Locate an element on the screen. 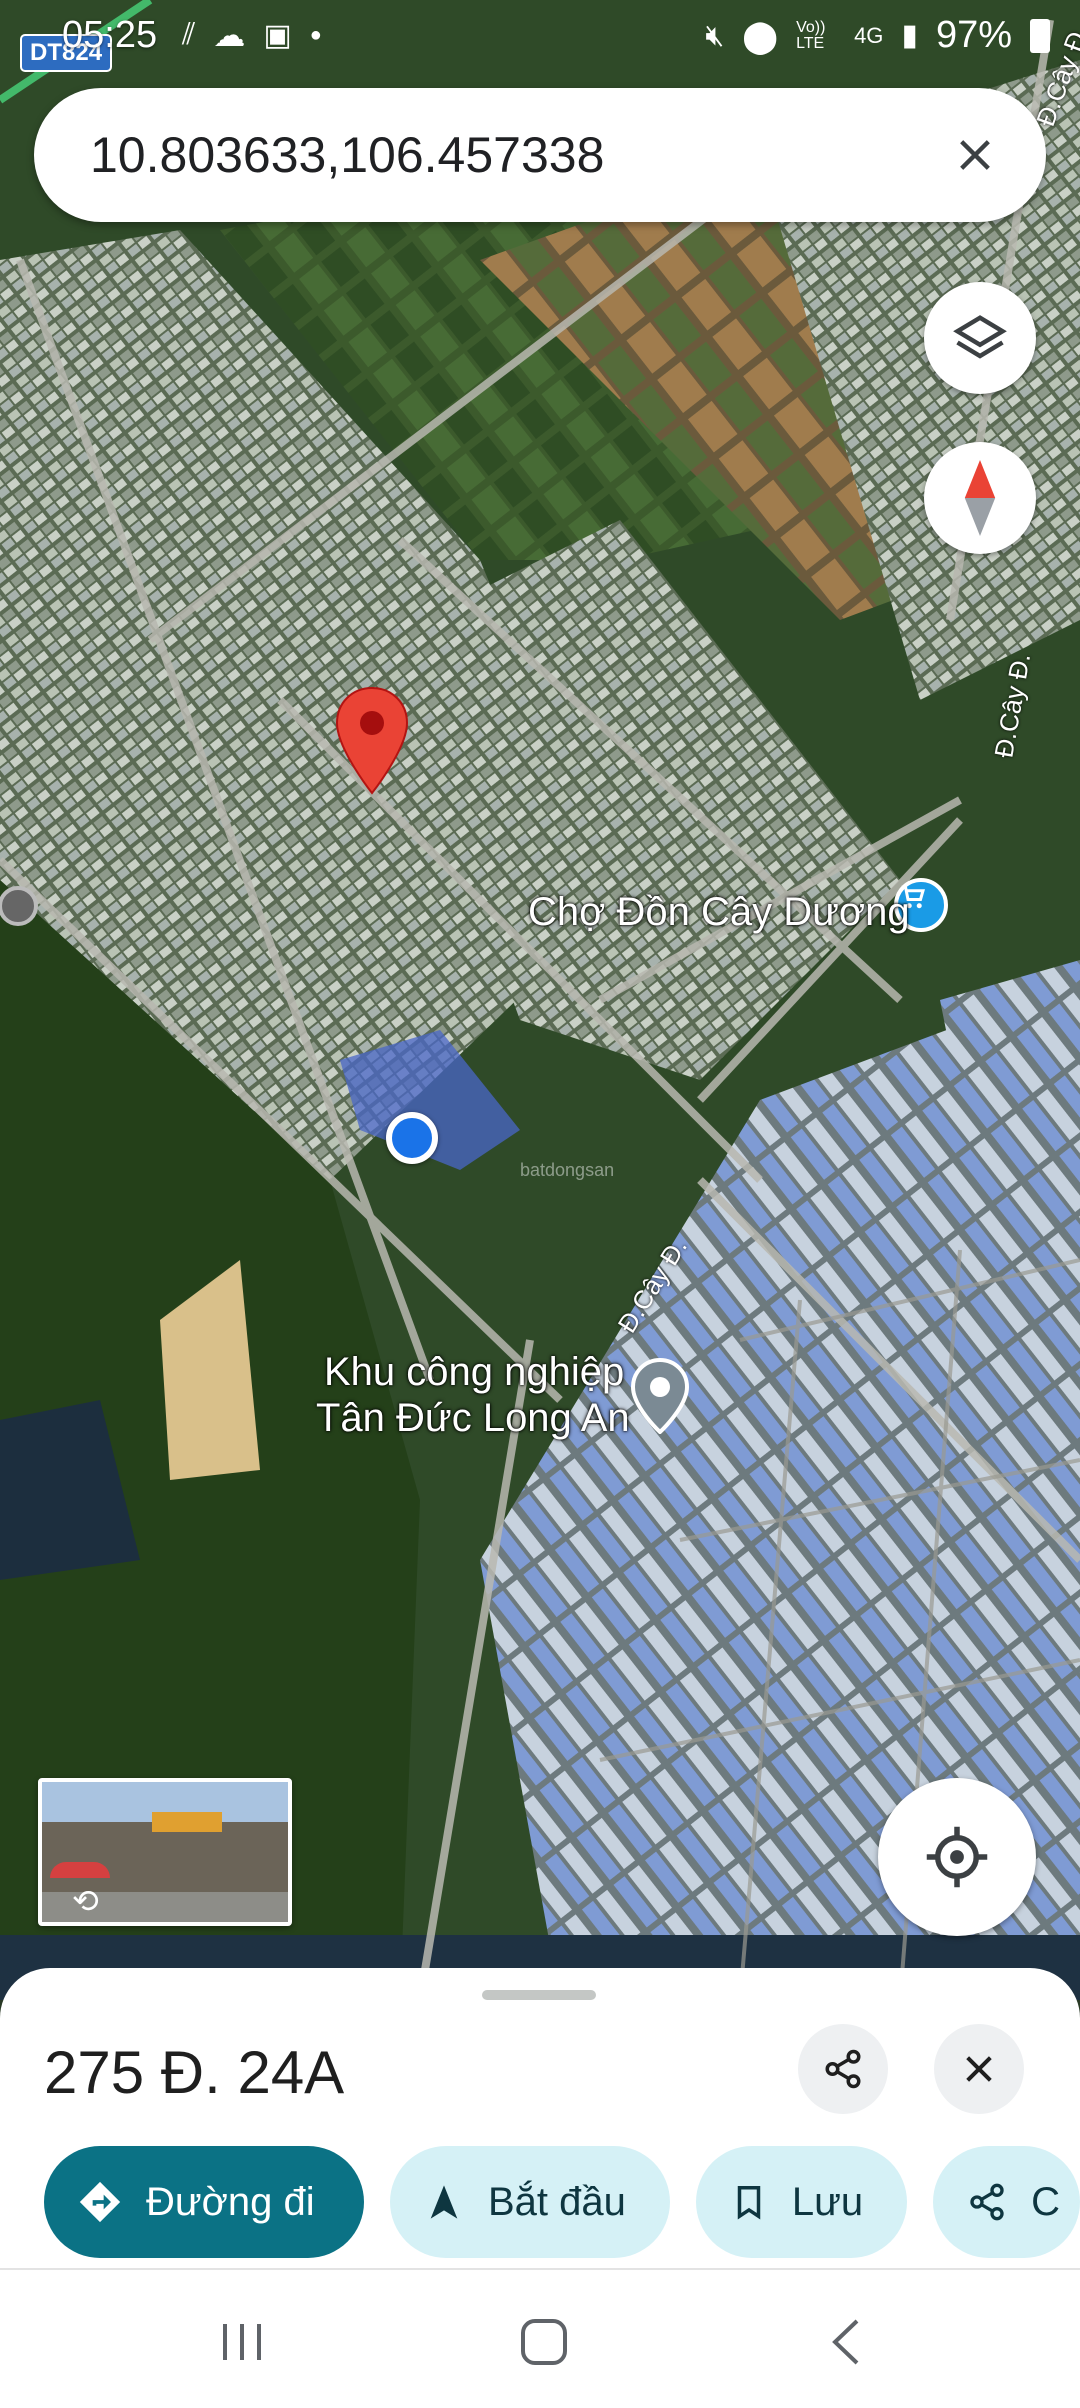 This screenshot has height=2408, width=1080. dropped-pin-marker is located at coordinates (372, 741).